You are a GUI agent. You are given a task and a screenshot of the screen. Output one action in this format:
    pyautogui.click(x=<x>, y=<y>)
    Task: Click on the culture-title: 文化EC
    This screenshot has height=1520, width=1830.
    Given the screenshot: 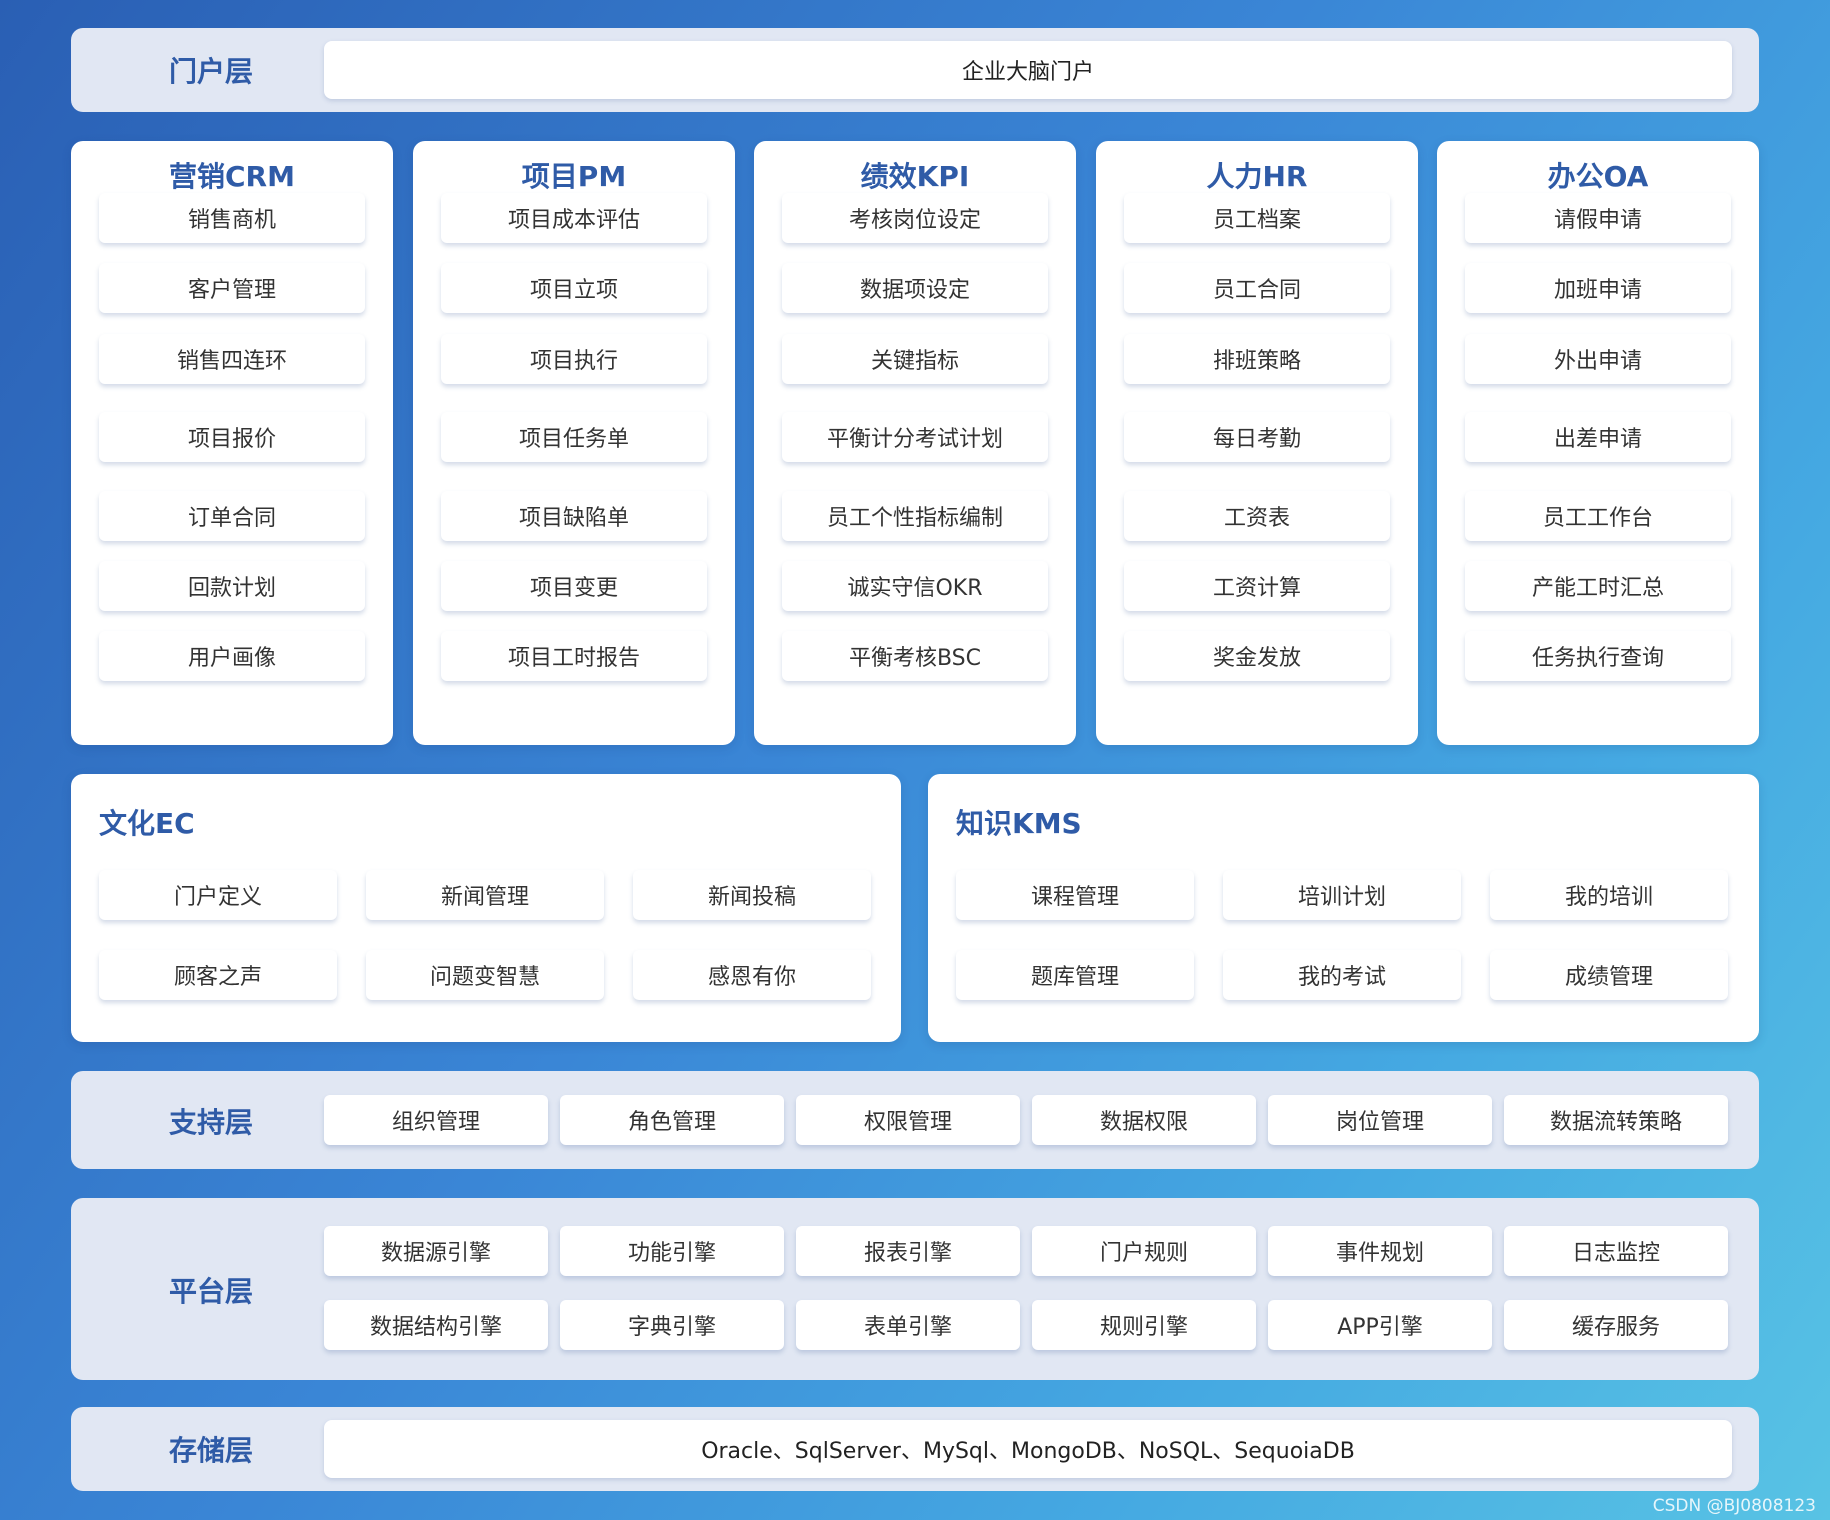 What is the action you would take?
    pyautogui.click(x=147, y=823)
    